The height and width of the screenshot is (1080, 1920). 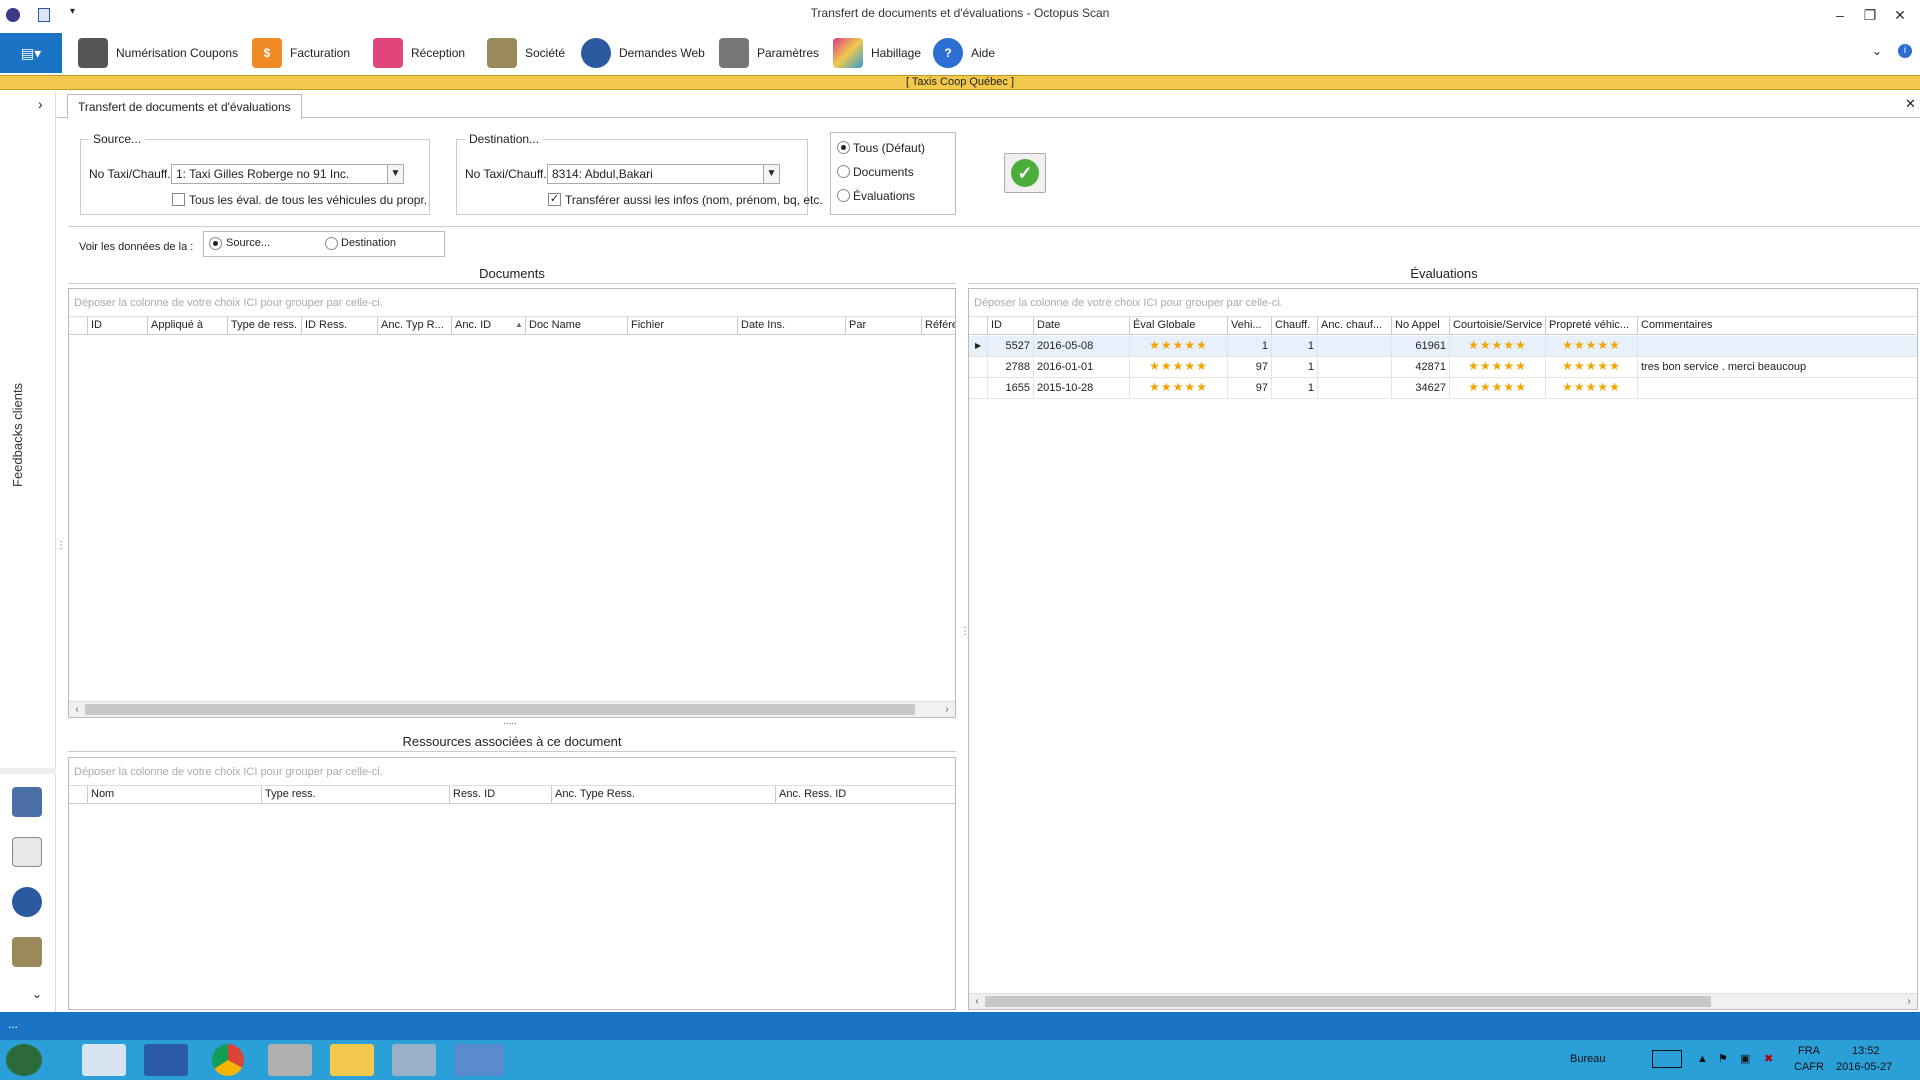 What do you see at coordinates (27, 852) in the screenshot?
I see `checklist-icon` at bounding box center [27, 852].